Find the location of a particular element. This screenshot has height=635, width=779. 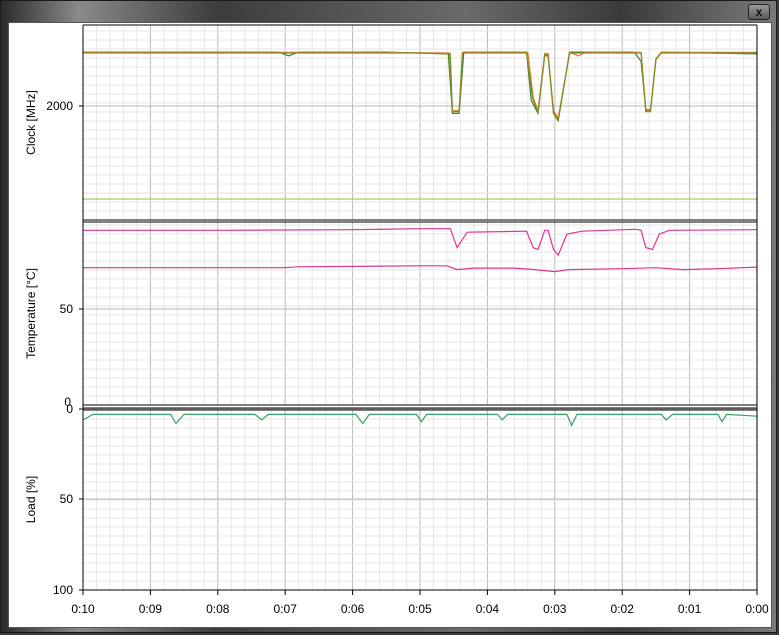

close-button: x is located at coordinates (759, 12).